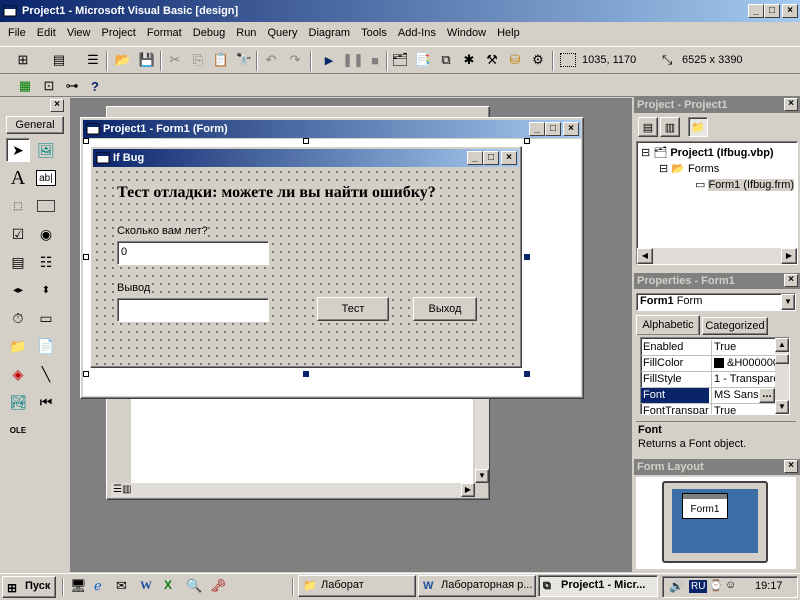  What do you see at coordinates (293, 490) in the screenshot?
I see `background-hscrollbar: ▶` at bounding box center [293, 490].